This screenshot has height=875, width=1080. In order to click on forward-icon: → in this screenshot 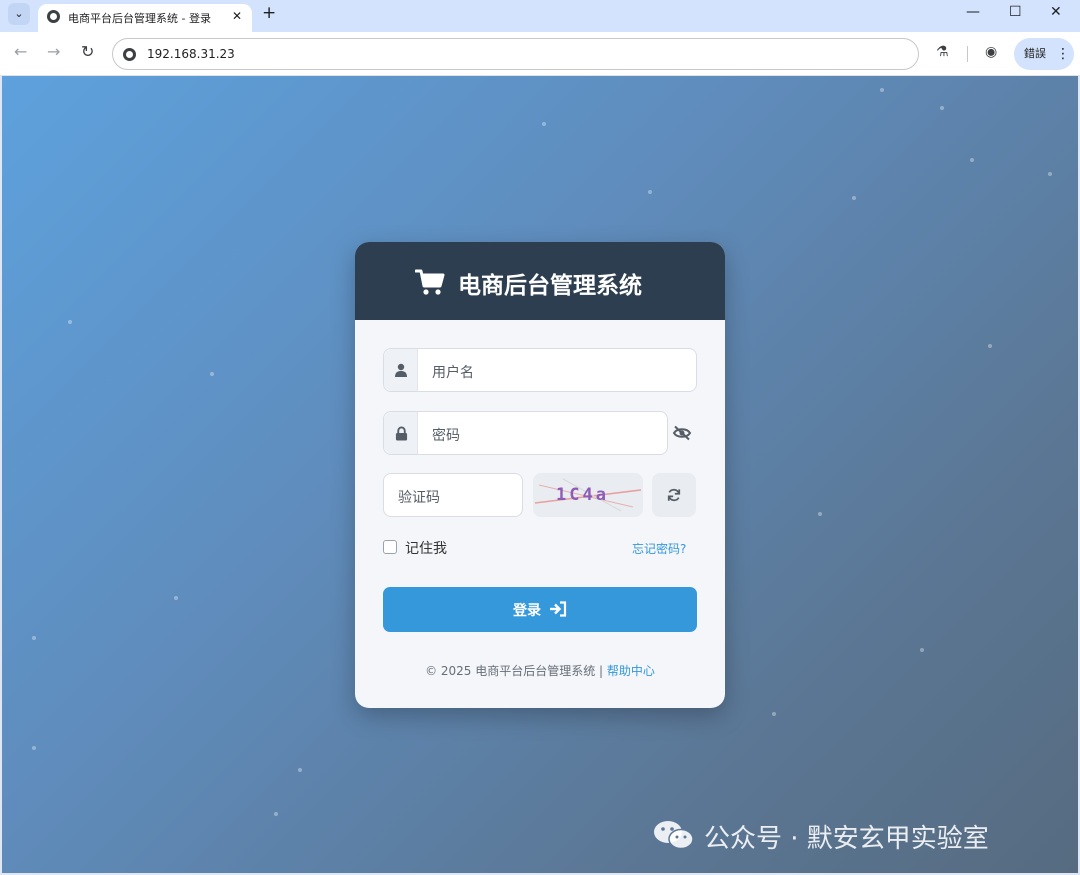, I will do `click(53, 51)`.